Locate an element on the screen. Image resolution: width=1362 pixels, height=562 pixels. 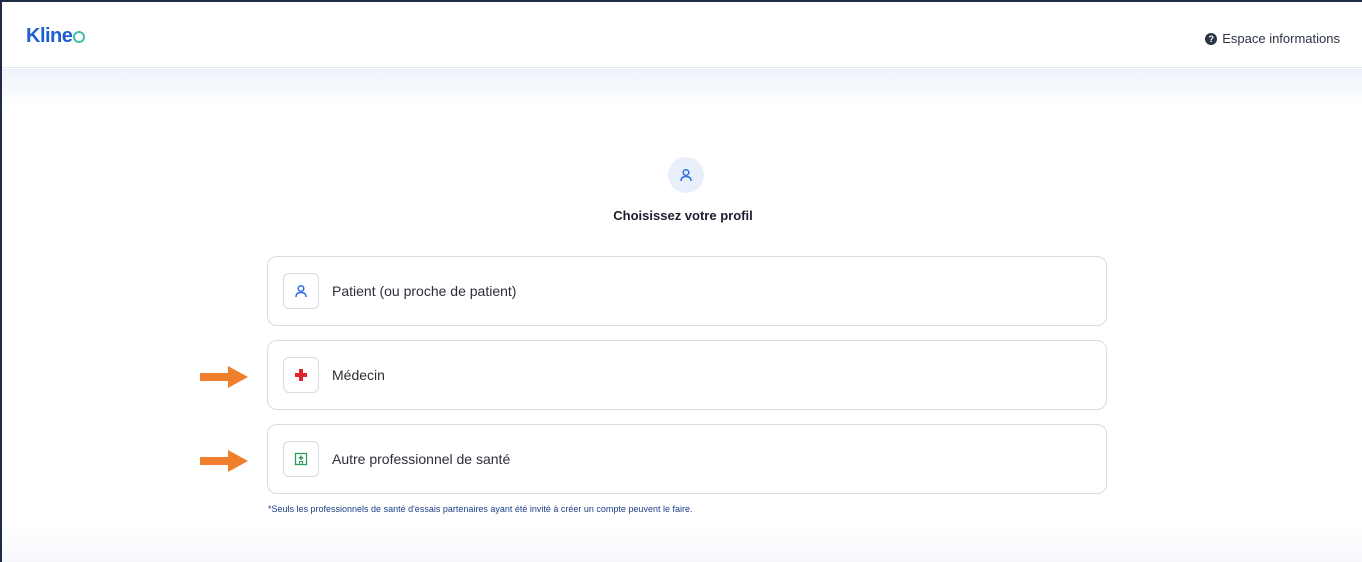
footer-gradient-band is located at coordinates (682, 542).